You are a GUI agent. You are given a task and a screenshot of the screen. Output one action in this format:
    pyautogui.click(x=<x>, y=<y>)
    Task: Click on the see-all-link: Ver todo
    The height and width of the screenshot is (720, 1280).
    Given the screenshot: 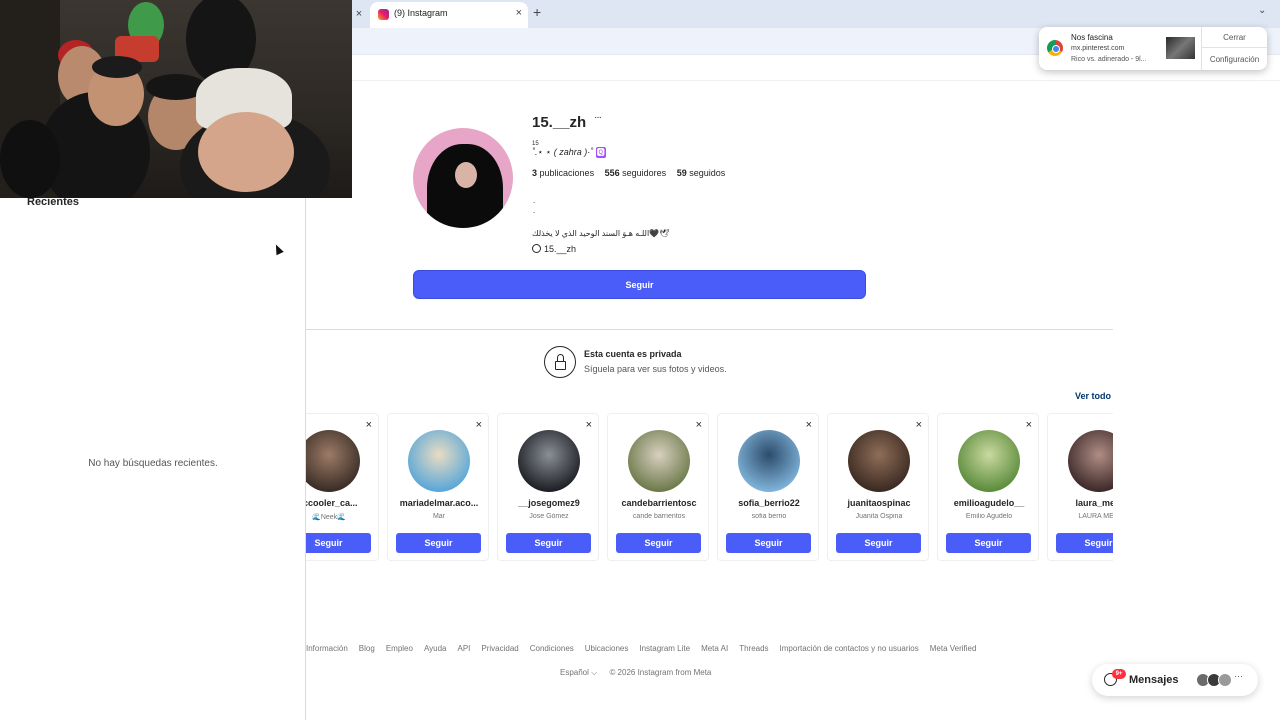 What is the action you would take?
    pyautogui.click(x=1093, y=396)
    